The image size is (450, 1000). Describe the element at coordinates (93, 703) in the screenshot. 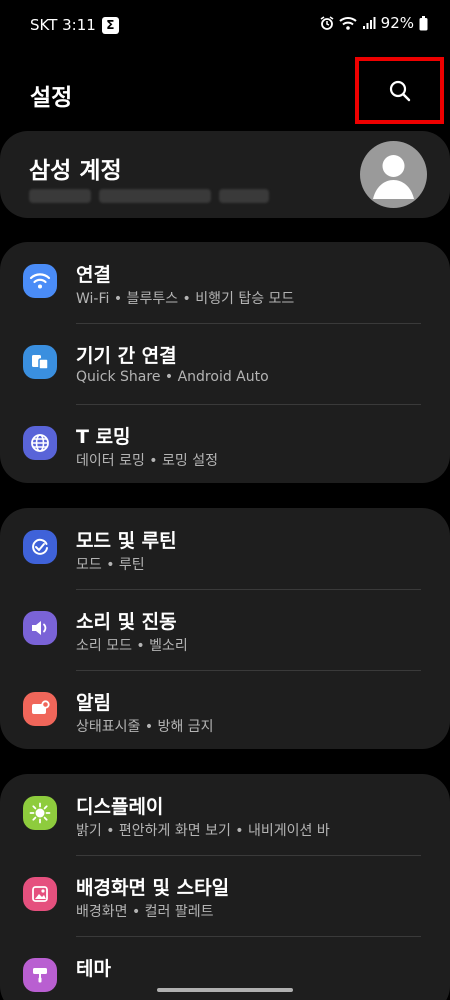

I see `item-title: 알림` at that location.